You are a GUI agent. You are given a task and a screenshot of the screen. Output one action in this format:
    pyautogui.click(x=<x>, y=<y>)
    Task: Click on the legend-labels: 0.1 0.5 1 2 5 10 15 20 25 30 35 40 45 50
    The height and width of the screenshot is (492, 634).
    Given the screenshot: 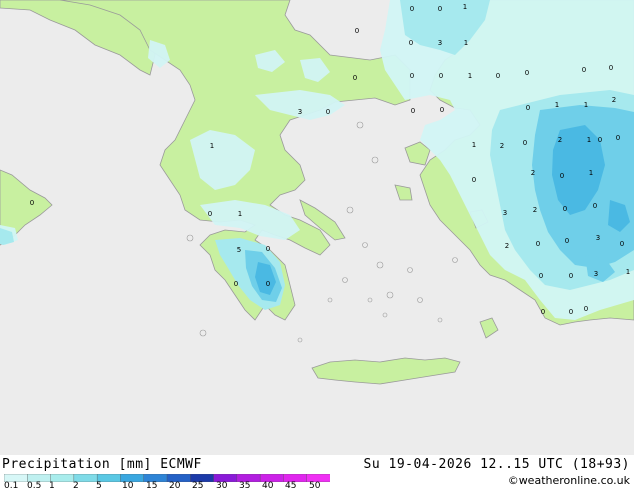 What is the action you would take?
    pyautogui.click(x=170, y=487)
    